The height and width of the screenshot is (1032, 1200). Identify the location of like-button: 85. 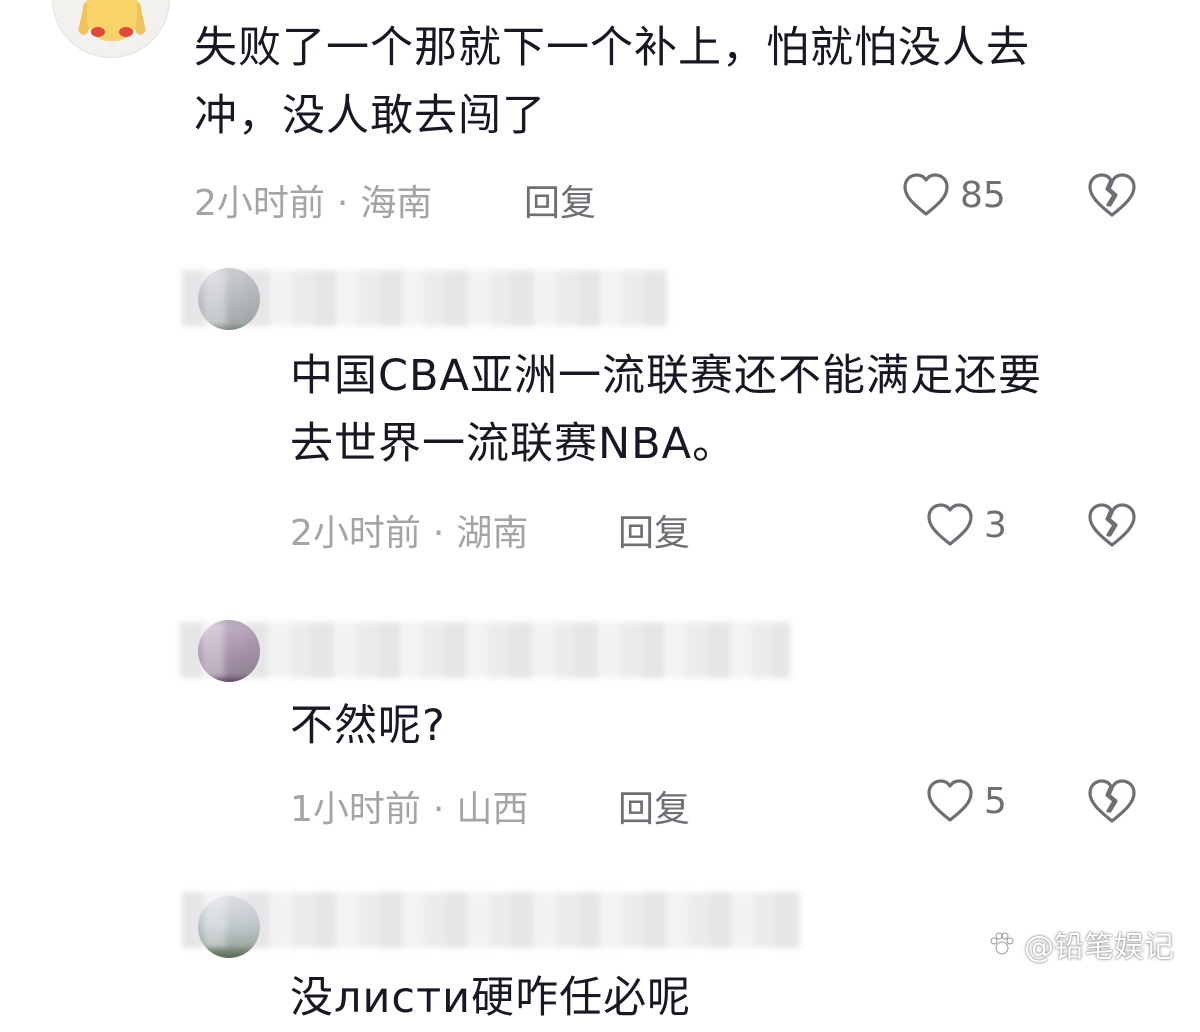
(954, 195).